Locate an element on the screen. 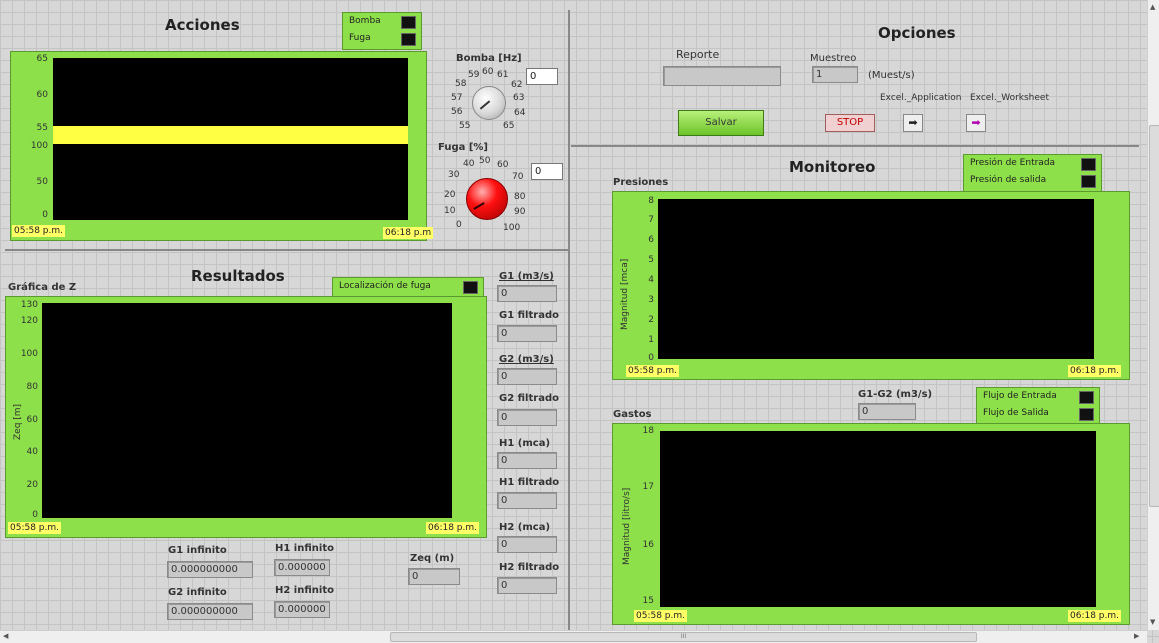  knob-scale: 80 is located at coordinates (520, 197).